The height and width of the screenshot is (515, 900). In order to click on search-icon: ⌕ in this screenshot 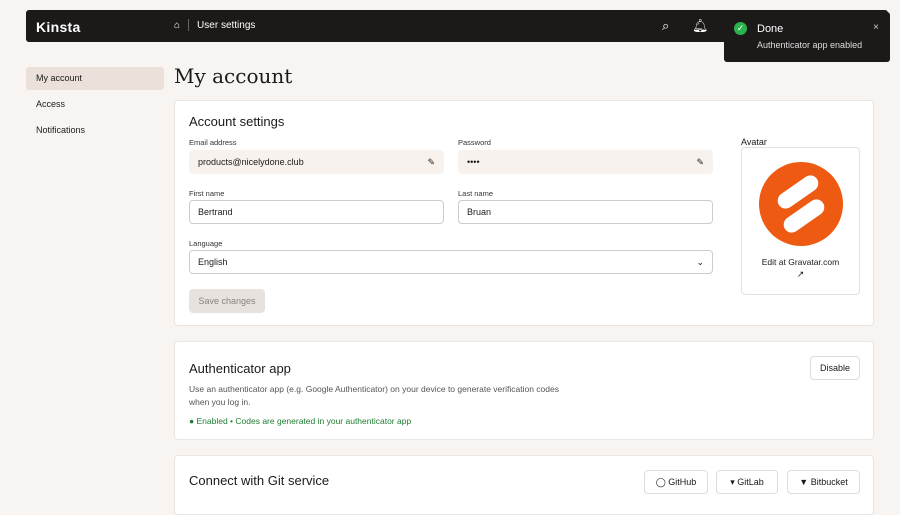, I will do `click(665, 26)`.